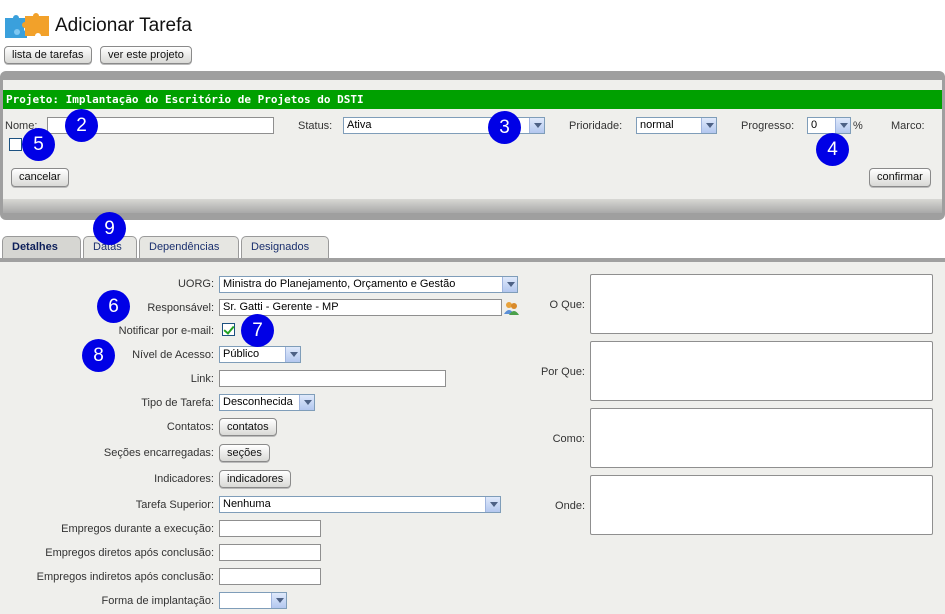 The height and width of the screenshot is (614, 945). What do you see at coordinates (195, 284) in the screenshot?
I see `uorg-label: UORG:` at bounding box center [195, 284].